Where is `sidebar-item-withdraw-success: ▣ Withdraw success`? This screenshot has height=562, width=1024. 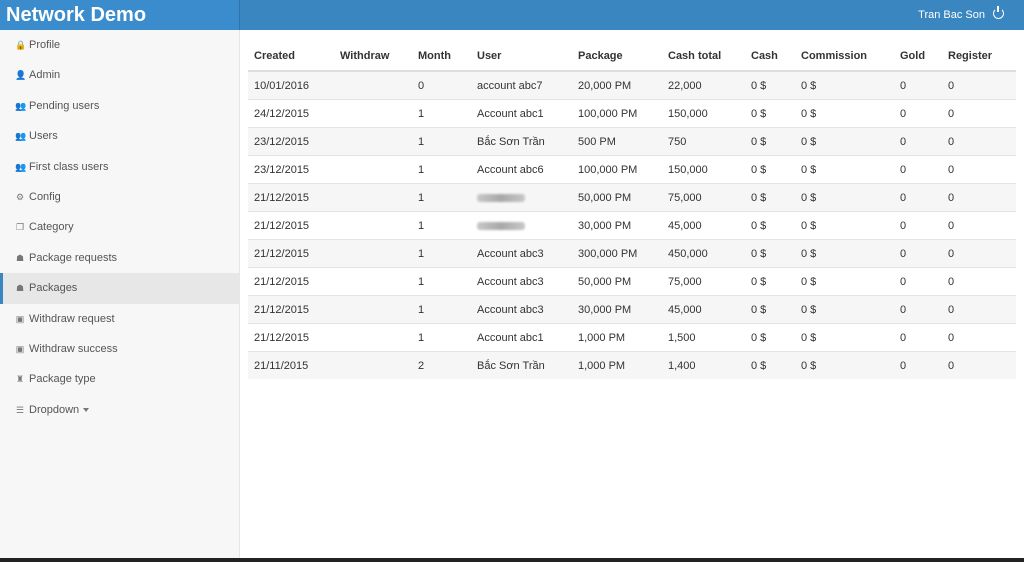 sidebar-item-withdraw-success: ▣ Withdraw success is located at coordinates (119, 349).